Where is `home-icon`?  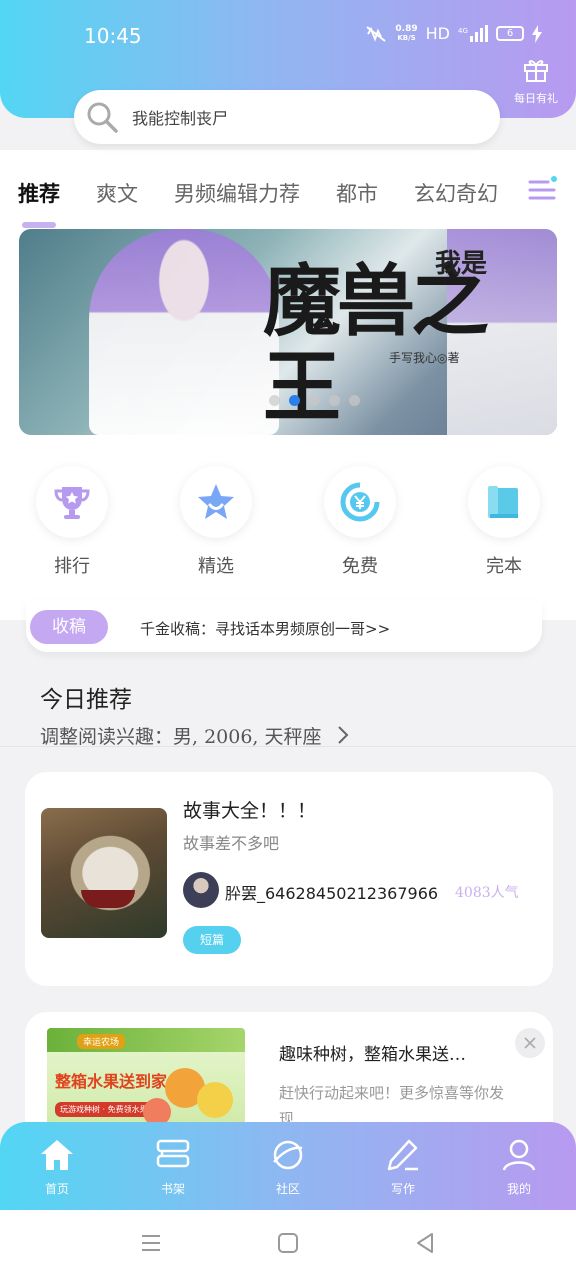 home-icon is located at coordinates (57, 1155).